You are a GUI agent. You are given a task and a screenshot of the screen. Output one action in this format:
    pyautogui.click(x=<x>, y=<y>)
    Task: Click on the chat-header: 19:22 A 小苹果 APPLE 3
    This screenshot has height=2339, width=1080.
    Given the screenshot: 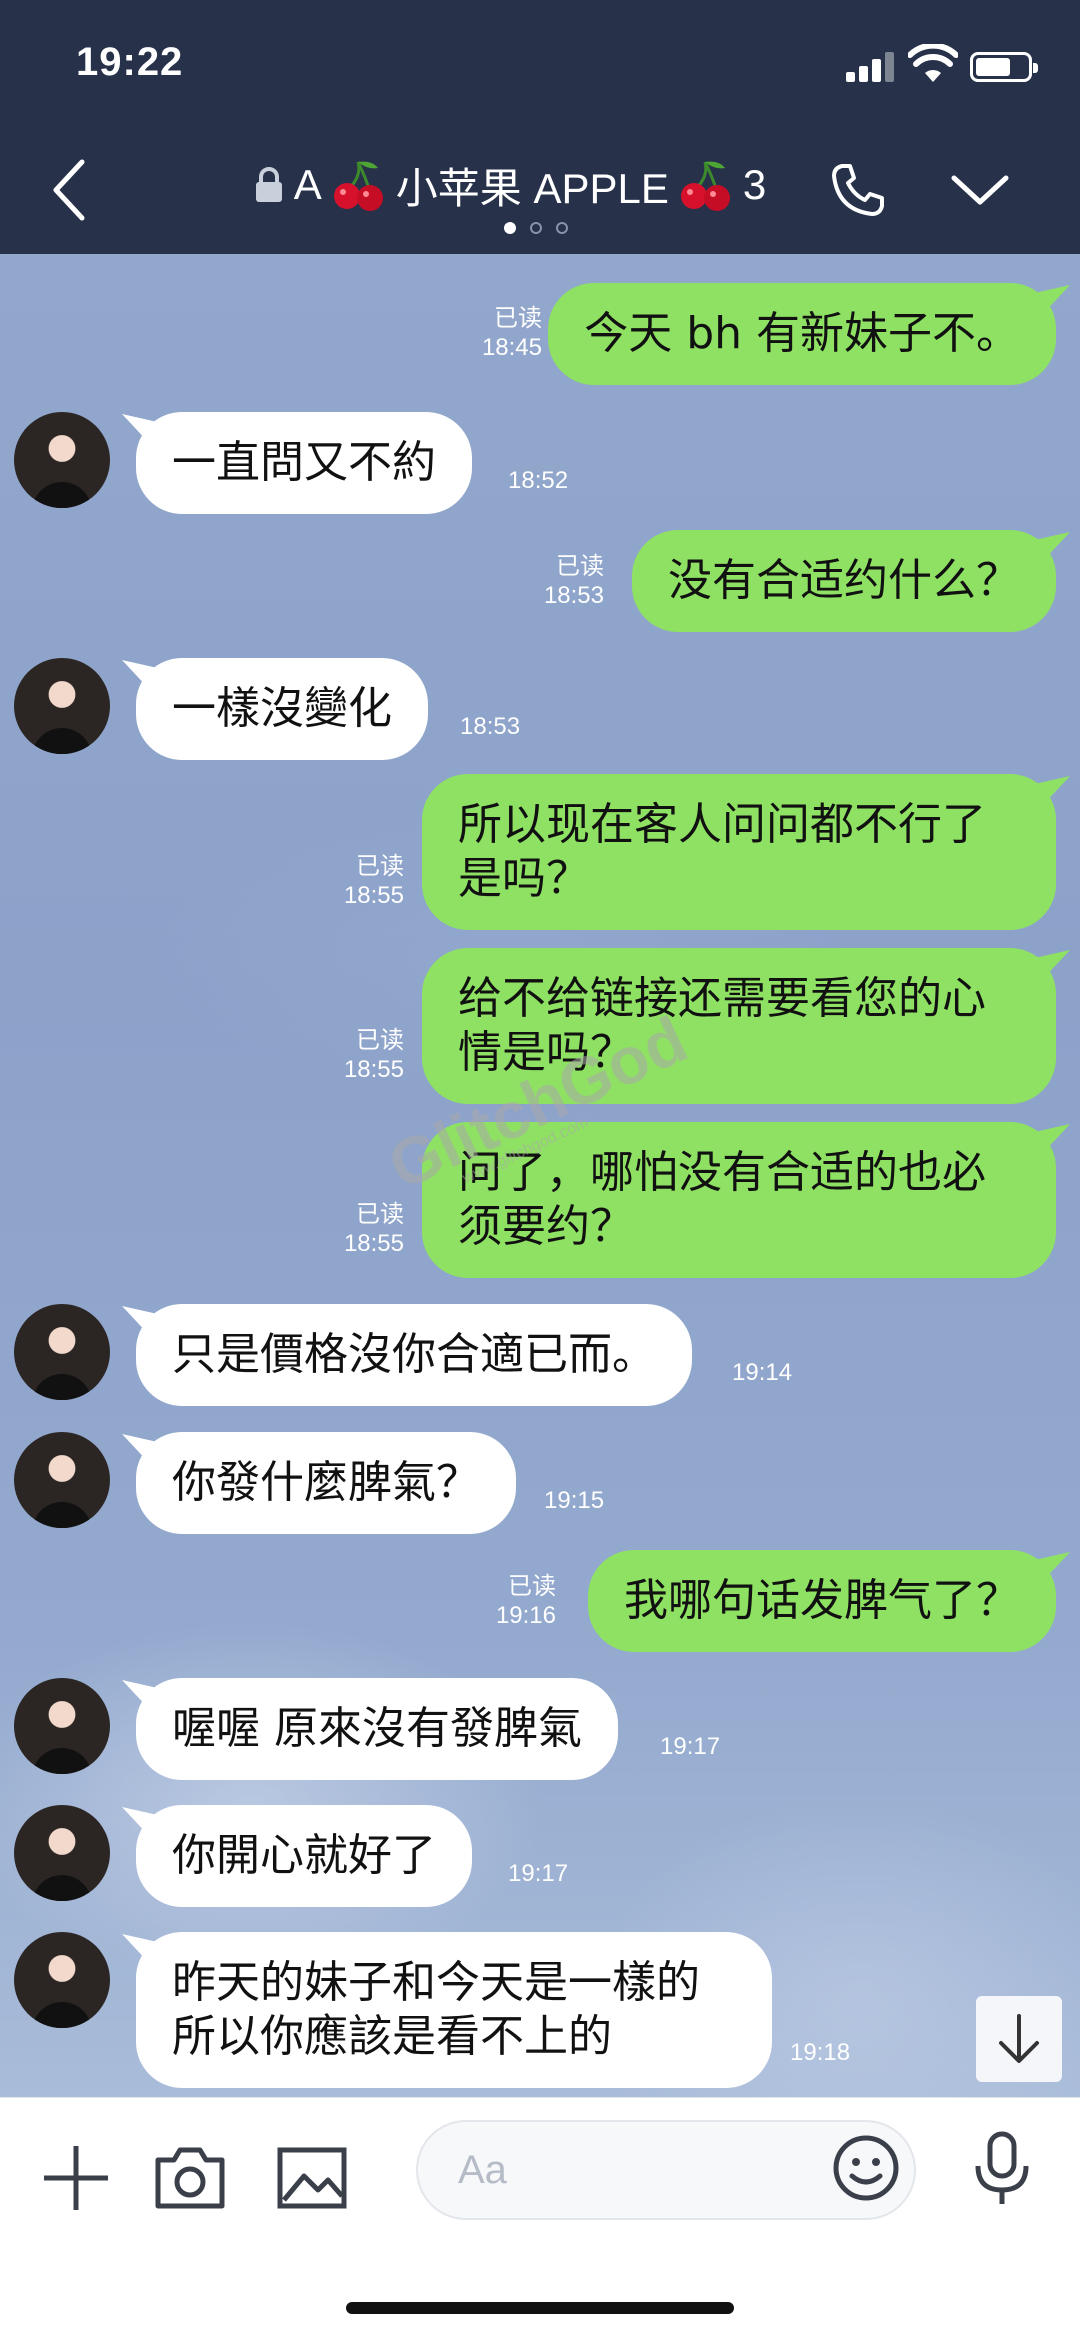 What is the action you would take?
    pyautogui.click(x=540, y=127)
    